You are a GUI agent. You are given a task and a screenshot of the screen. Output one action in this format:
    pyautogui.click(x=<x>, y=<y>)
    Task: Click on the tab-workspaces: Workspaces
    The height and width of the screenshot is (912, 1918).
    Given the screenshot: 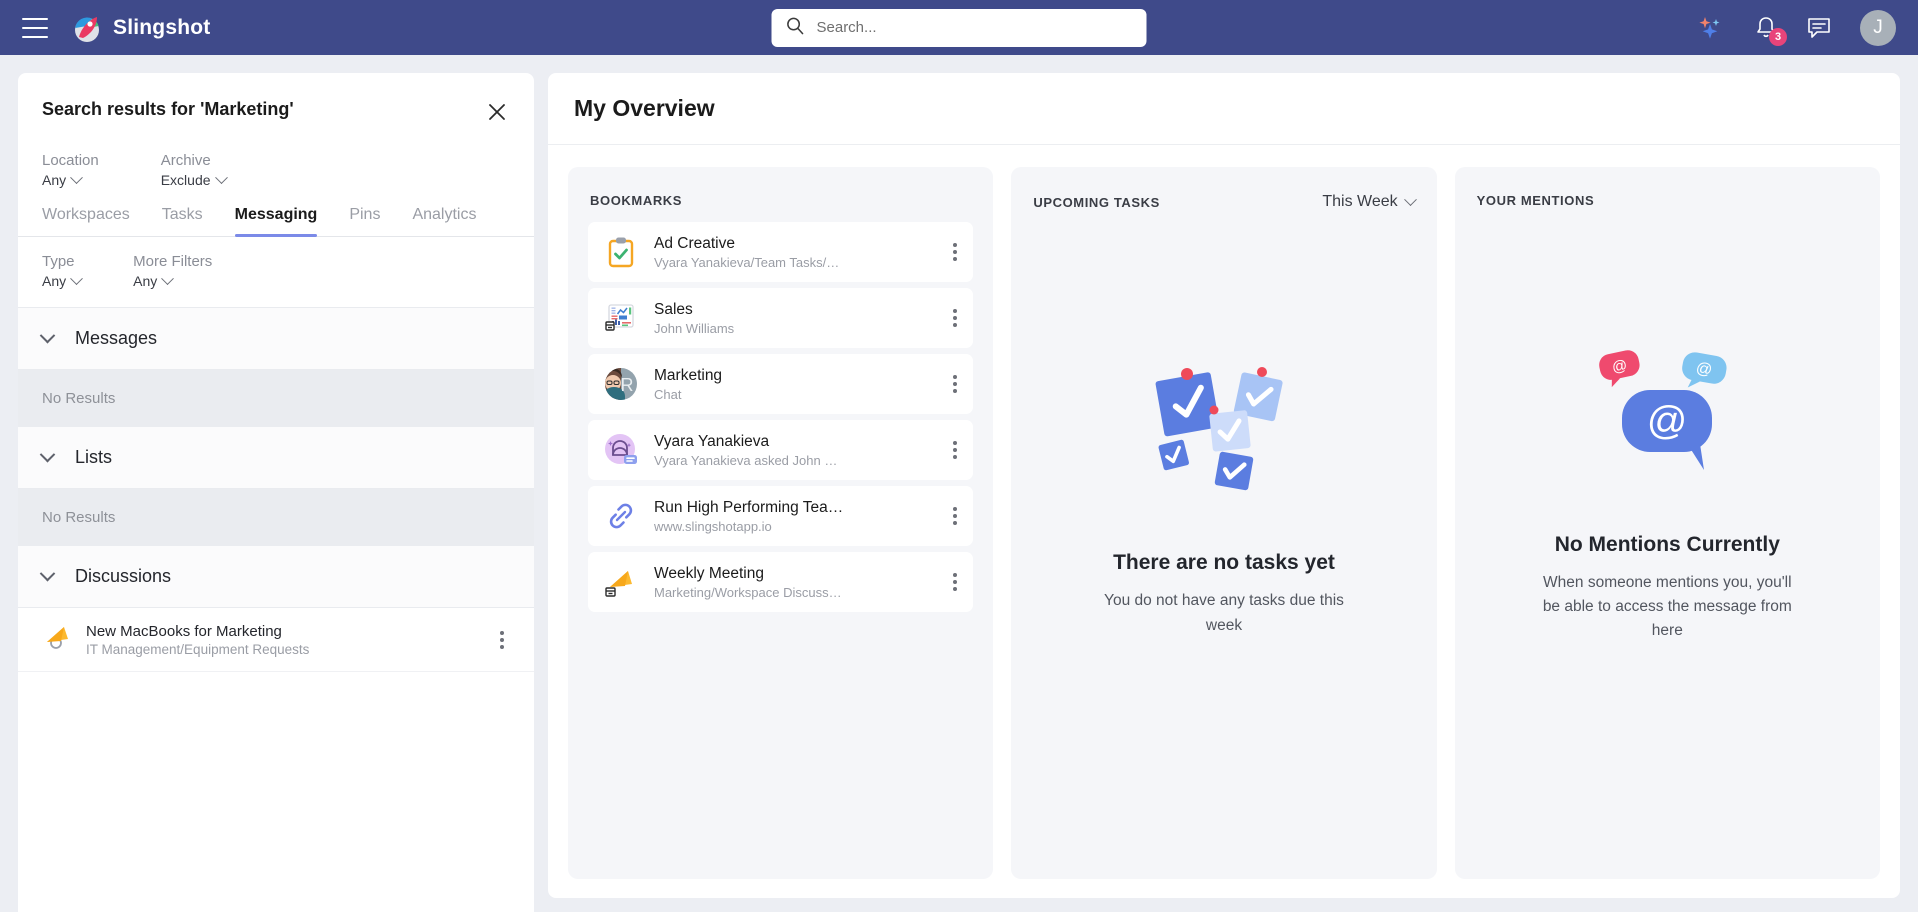 What is the action you would take?
    pyautogui.click(x=86, y=221)
    